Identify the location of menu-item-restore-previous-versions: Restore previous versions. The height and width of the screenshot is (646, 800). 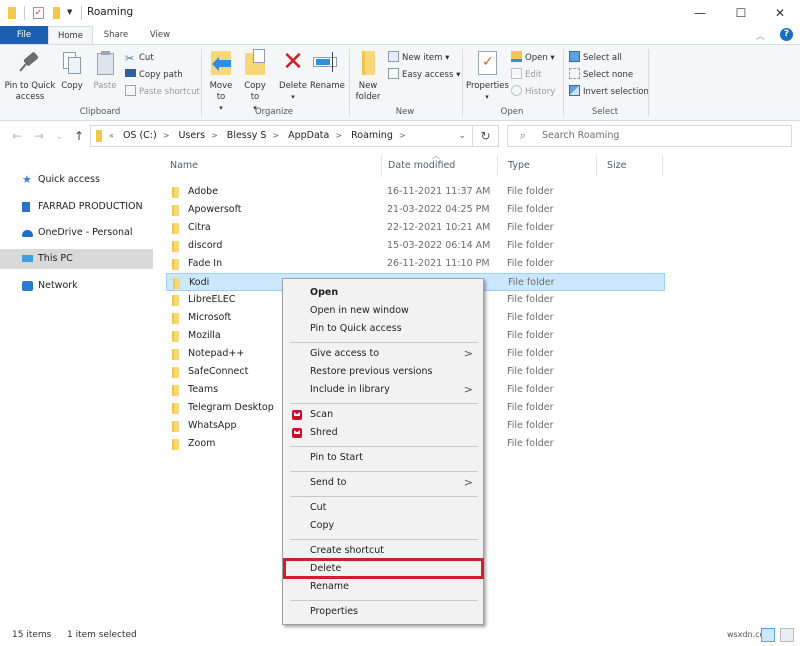
(383, 372).